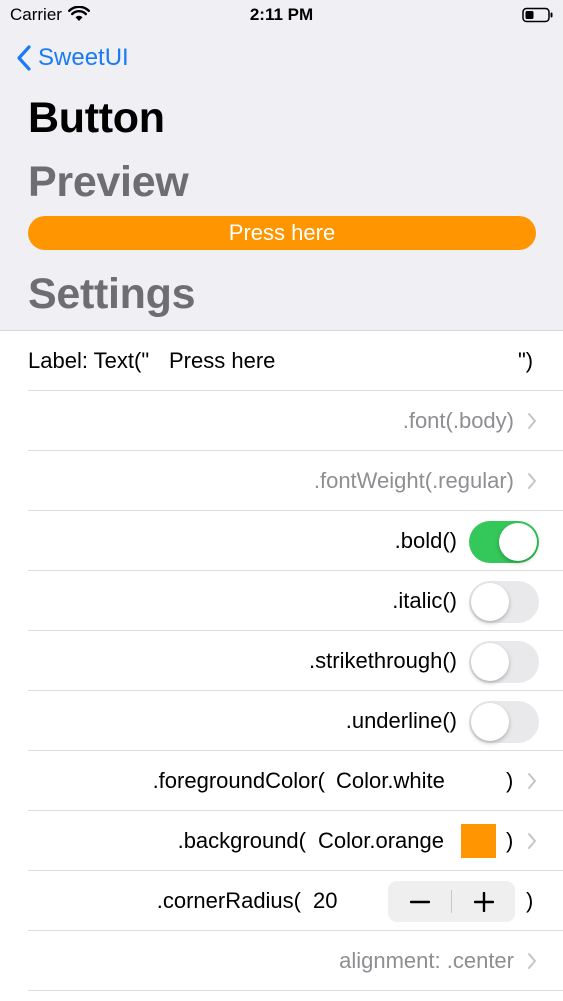 This screenshot has width=563, height=1001. Describe the element at coordinates (537, 15) in the screenshot. I see `battery-icon` at that location.